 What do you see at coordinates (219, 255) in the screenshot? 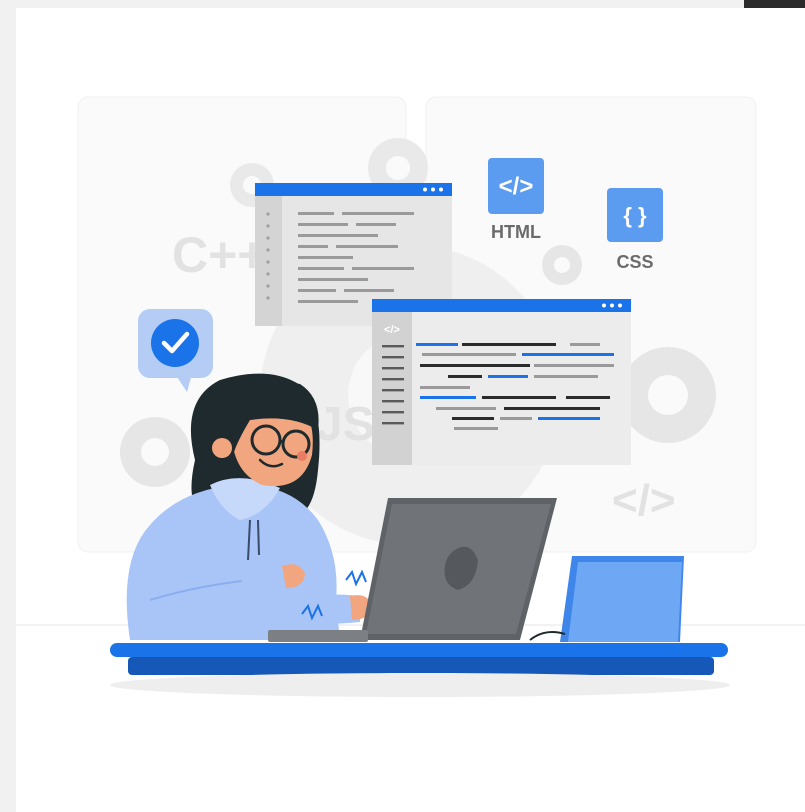
I see `cpp-background-text: C++` at bounding box center [219, 255].